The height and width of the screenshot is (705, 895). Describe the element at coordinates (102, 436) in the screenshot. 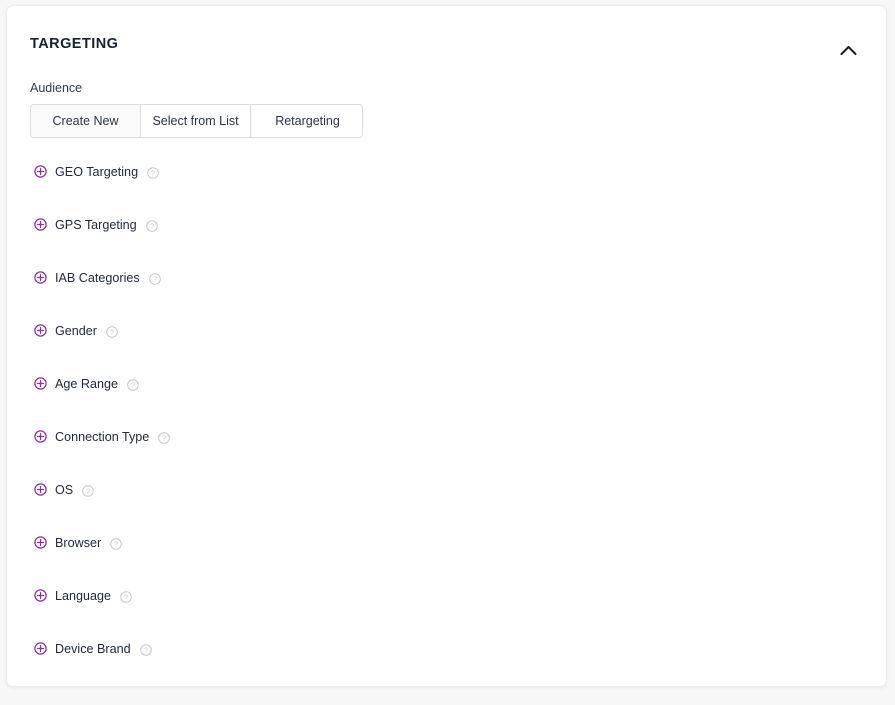

I see `targeting-option-label: Connection Type` at that location.